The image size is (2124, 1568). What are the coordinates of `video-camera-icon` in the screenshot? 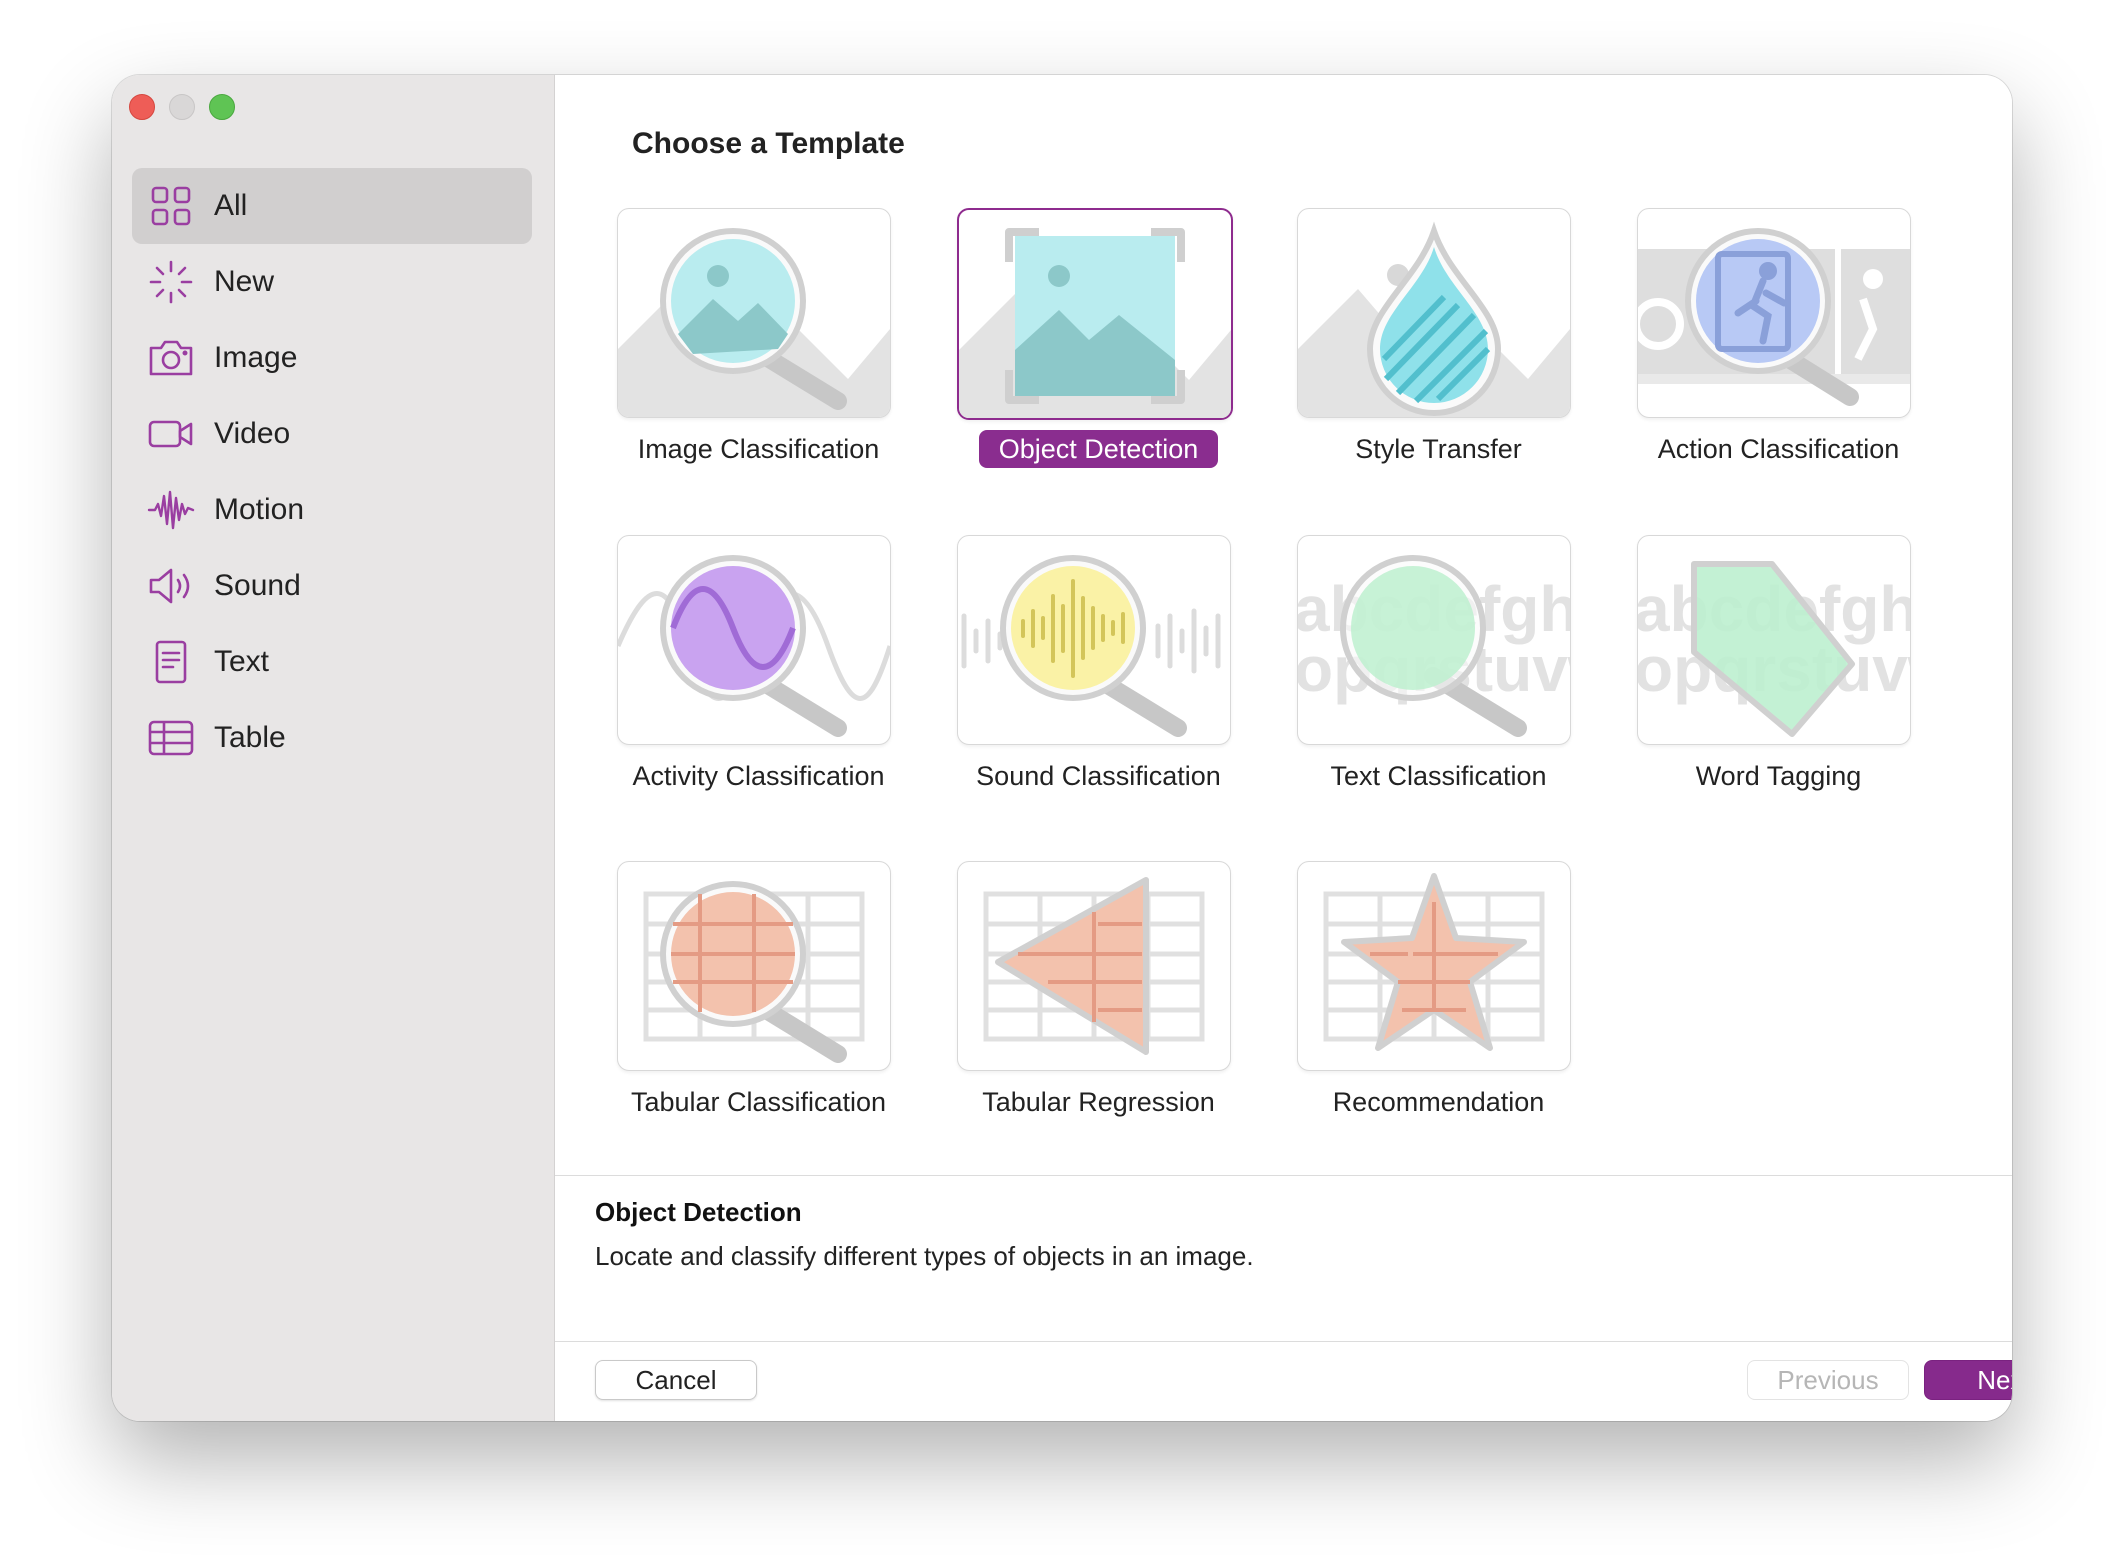 It's located at (171, 434).